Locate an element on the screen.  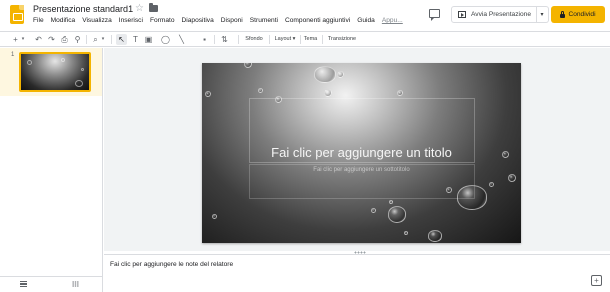
menu-strumenti: Strumenti is located at coordinates (264, 22).